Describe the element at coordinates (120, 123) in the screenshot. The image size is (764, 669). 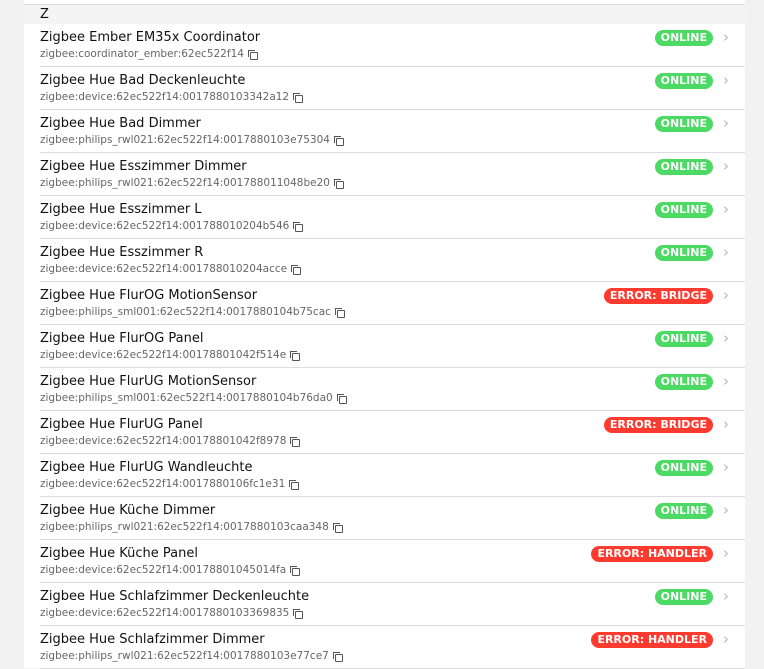
I see `thing-name: Zigbee Hue Bad Dimmer` at that location.